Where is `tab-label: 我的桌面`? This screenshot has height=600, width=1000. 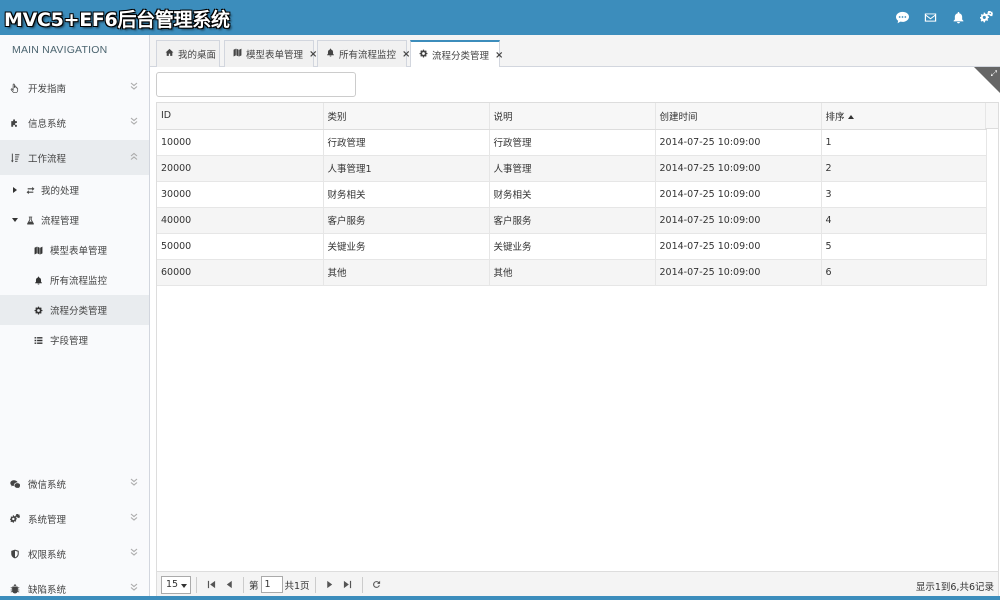
tab-label: 我的桌面 is located at coordinates (197, 55).